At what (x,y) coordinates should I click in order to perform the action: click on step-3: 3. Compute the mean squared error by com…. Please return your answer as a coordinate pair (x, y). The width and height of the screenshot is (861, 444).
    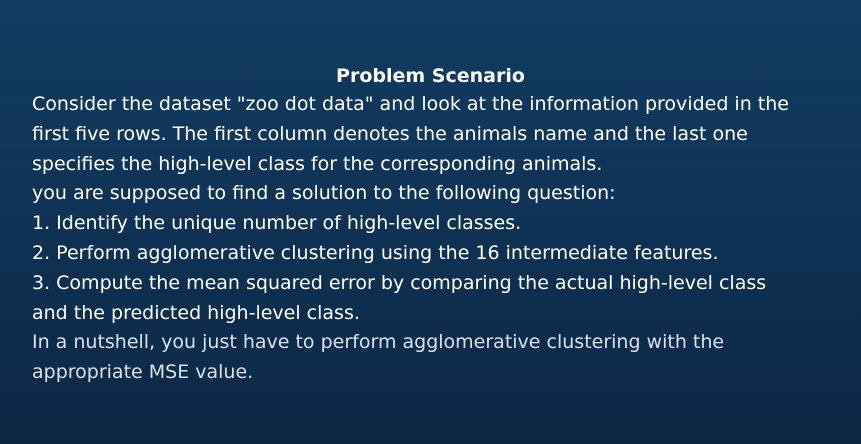
    Looking at the image, I should click on (399, 282).